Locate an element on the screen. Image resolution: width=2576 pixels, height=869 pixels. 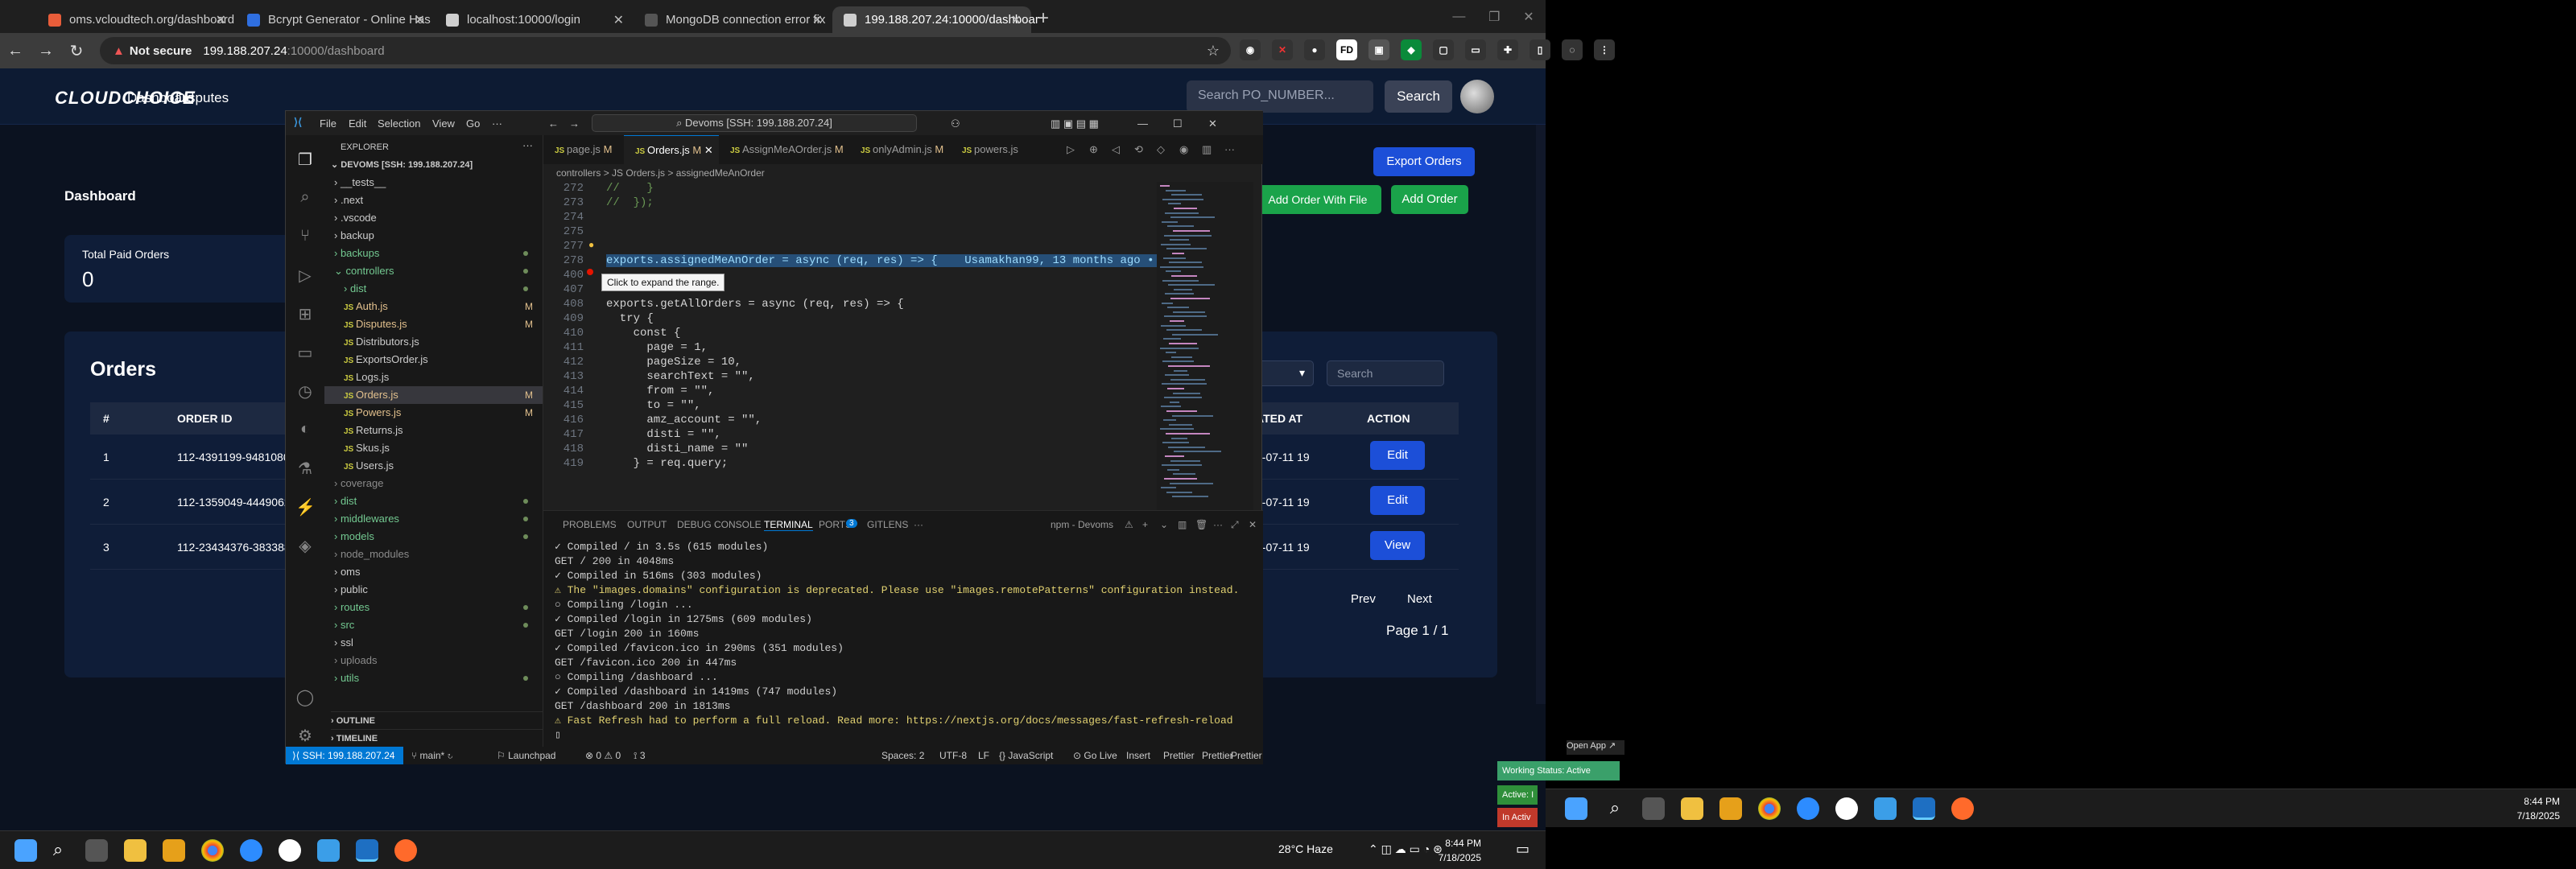
menu-more: ··· is located at coordinates (497, 123).